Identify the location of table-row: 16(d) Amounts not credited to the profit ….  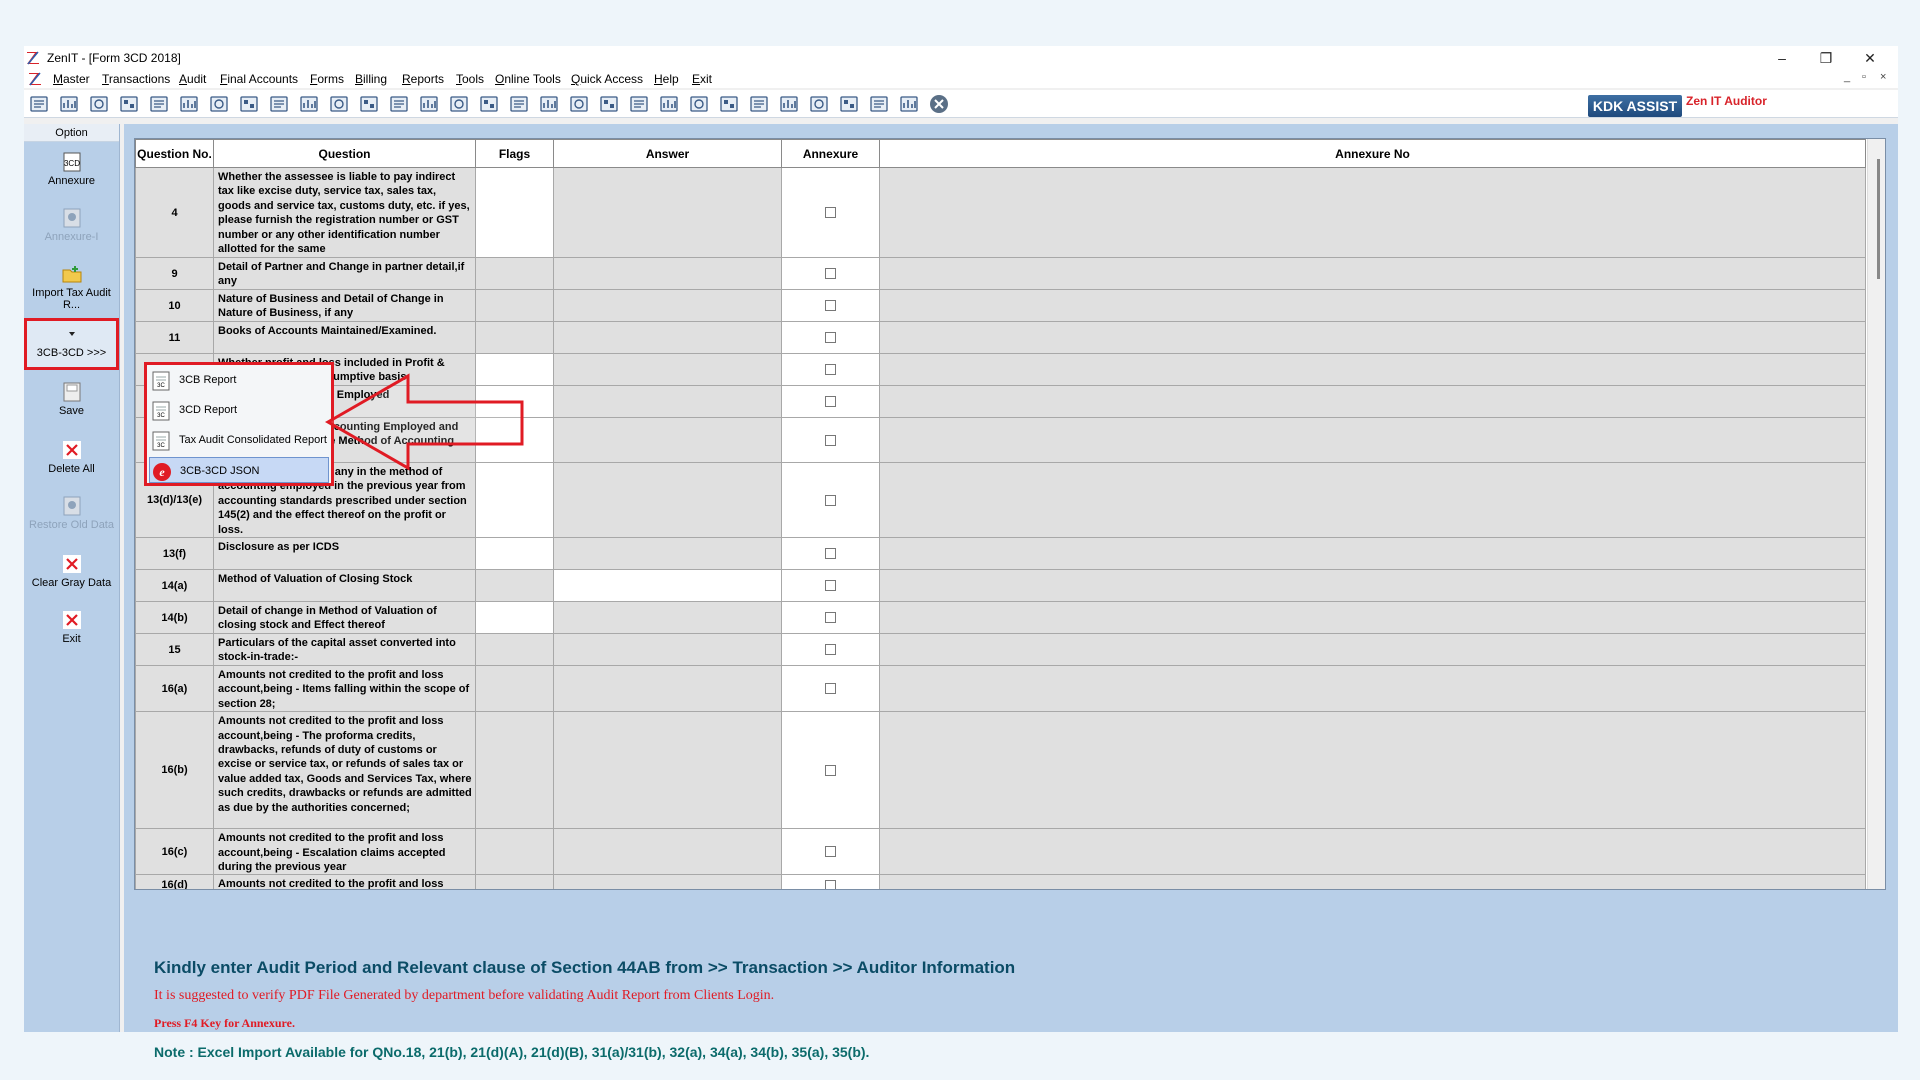
(1000, 881).